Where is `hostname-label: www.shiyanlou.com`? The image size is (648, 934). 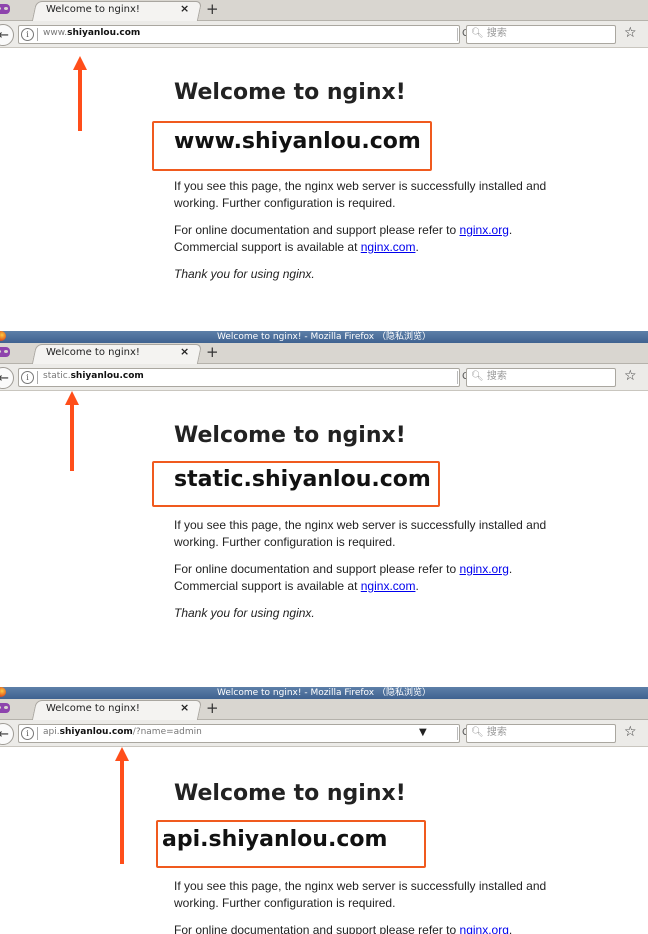 hostname-label: www.shiyanlou.com is located at coordinates (297, 141).